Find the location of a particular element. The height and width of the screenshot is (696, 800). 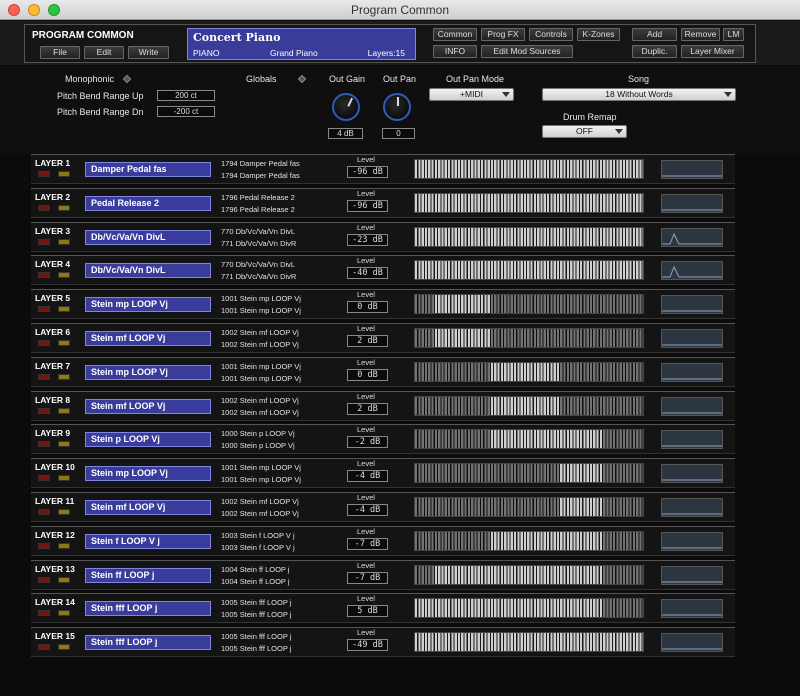

add-layer-button: Add is located at coordinates (654, 34).